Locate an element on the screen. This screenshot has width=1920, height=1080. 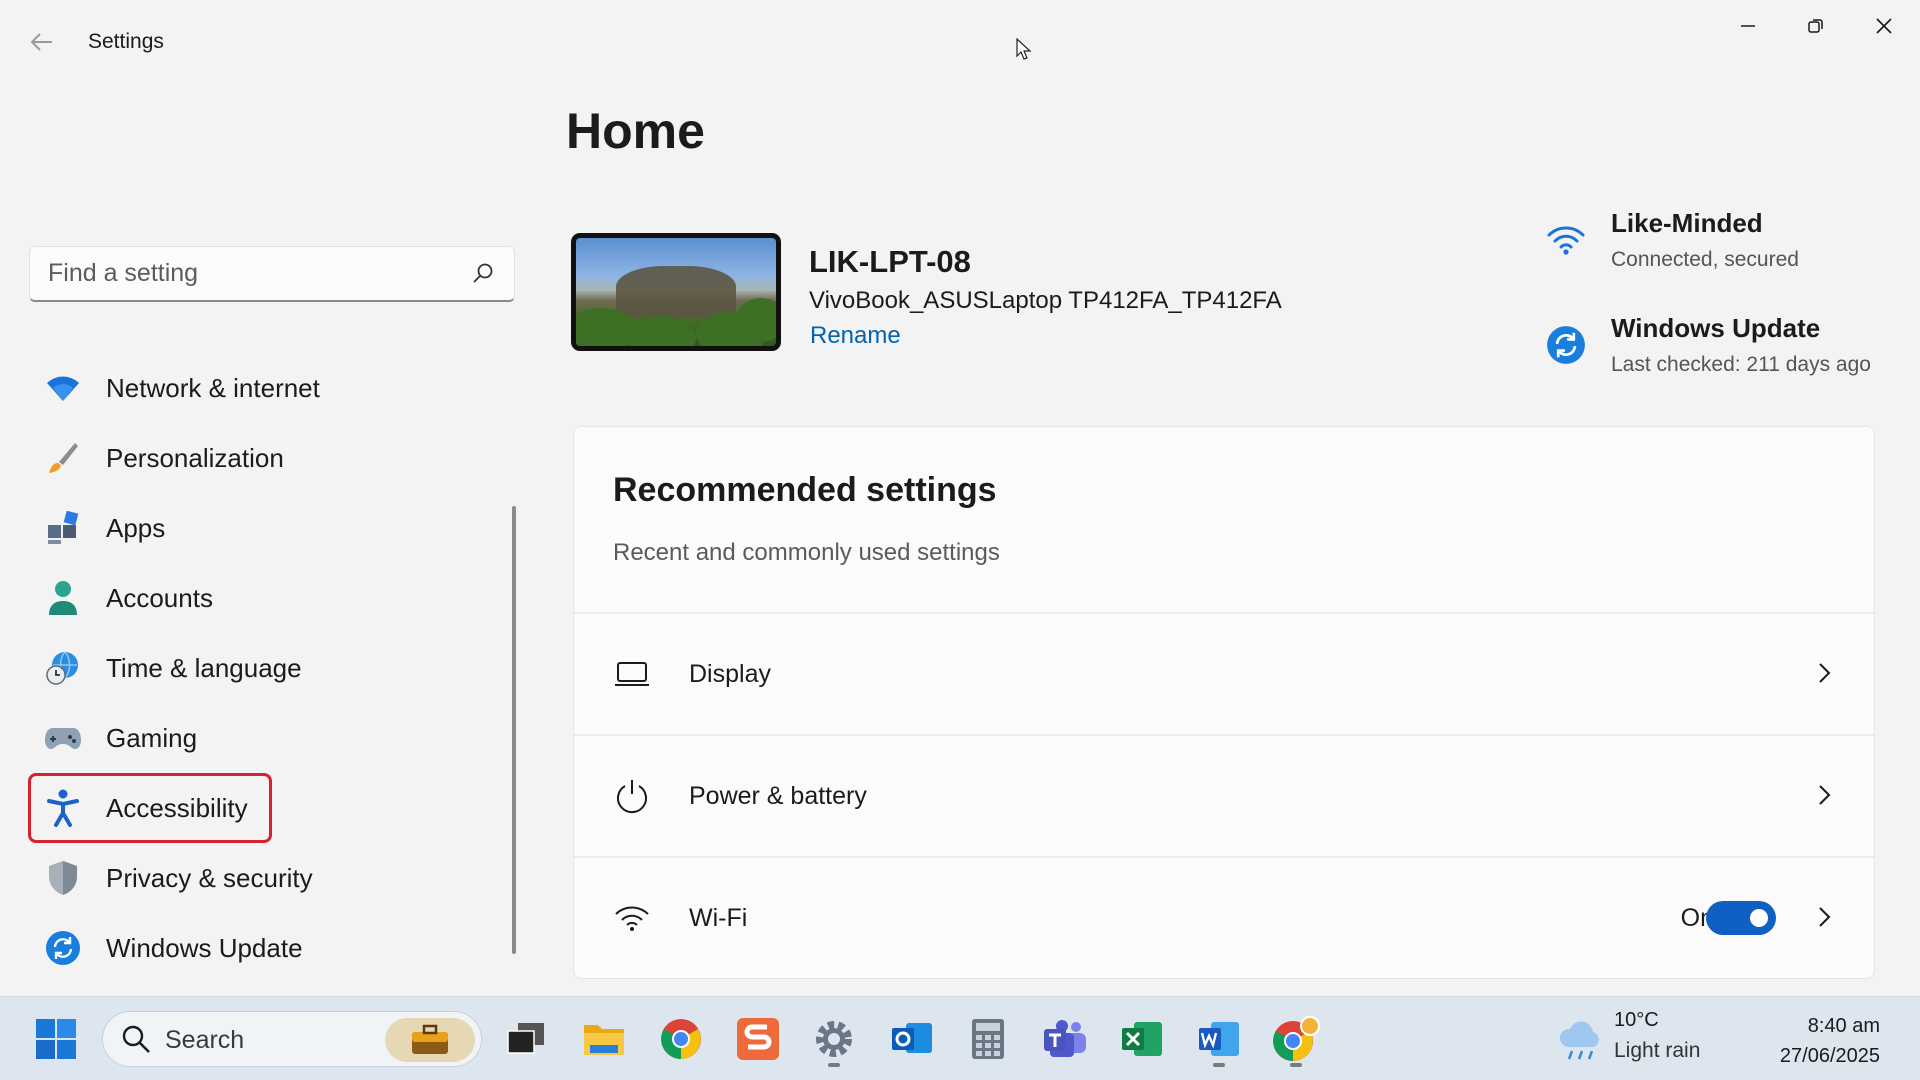
windows-logo-icon is located at coordinates (56, 1039).